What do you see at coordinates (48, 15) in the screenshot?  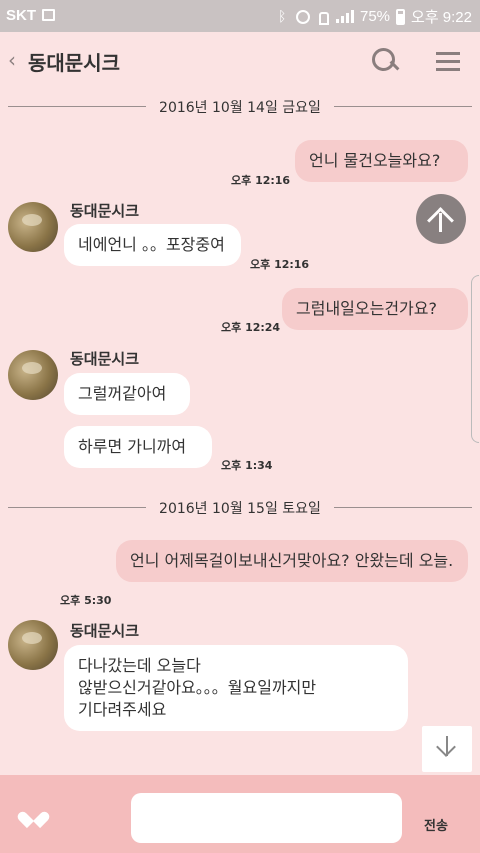 I see `image-notification-icon` at bounding box center [48, 15].